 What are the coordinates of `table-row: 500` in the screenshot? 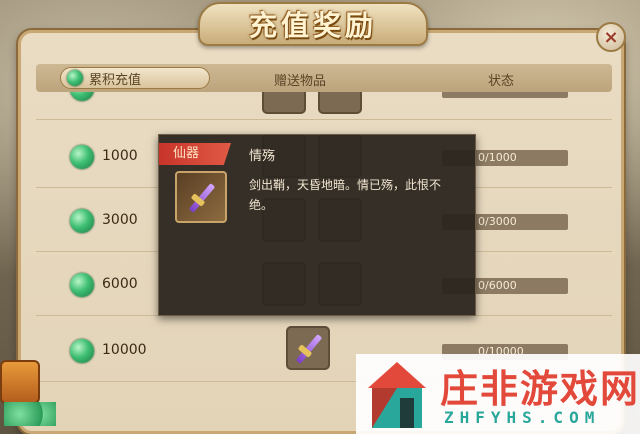 It's located at (324, 106).